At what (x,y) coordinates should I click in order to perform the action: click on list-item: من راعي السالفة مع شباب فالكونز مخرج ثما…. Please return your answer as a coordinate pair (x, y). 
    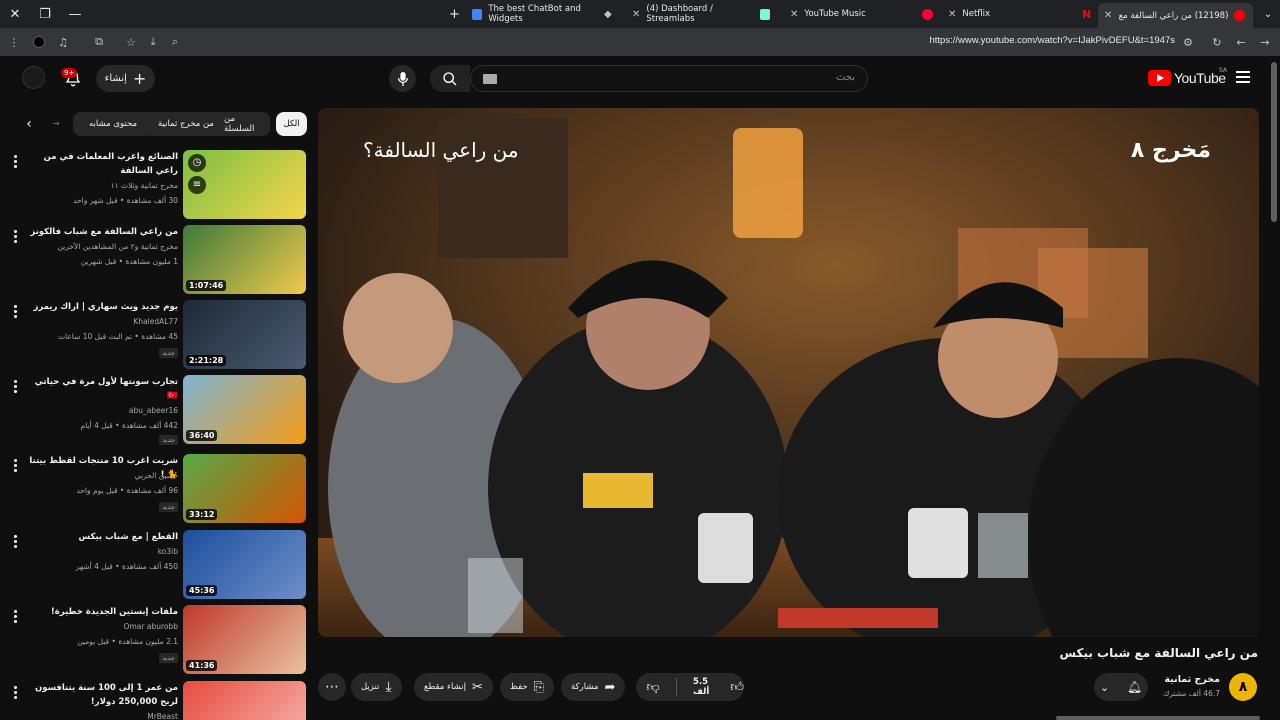
    Looking at the image, I should click on (155, 257).